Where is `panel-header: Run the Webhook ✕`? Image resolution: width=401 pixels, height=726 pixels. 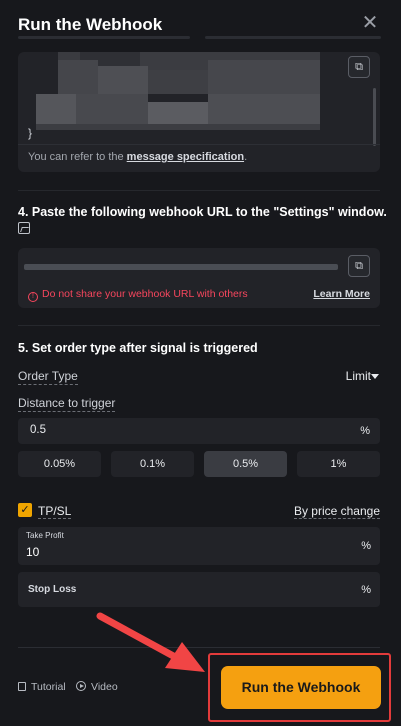
panel-header: Run the Webhook ✕ is located at coordinates (200, 26).